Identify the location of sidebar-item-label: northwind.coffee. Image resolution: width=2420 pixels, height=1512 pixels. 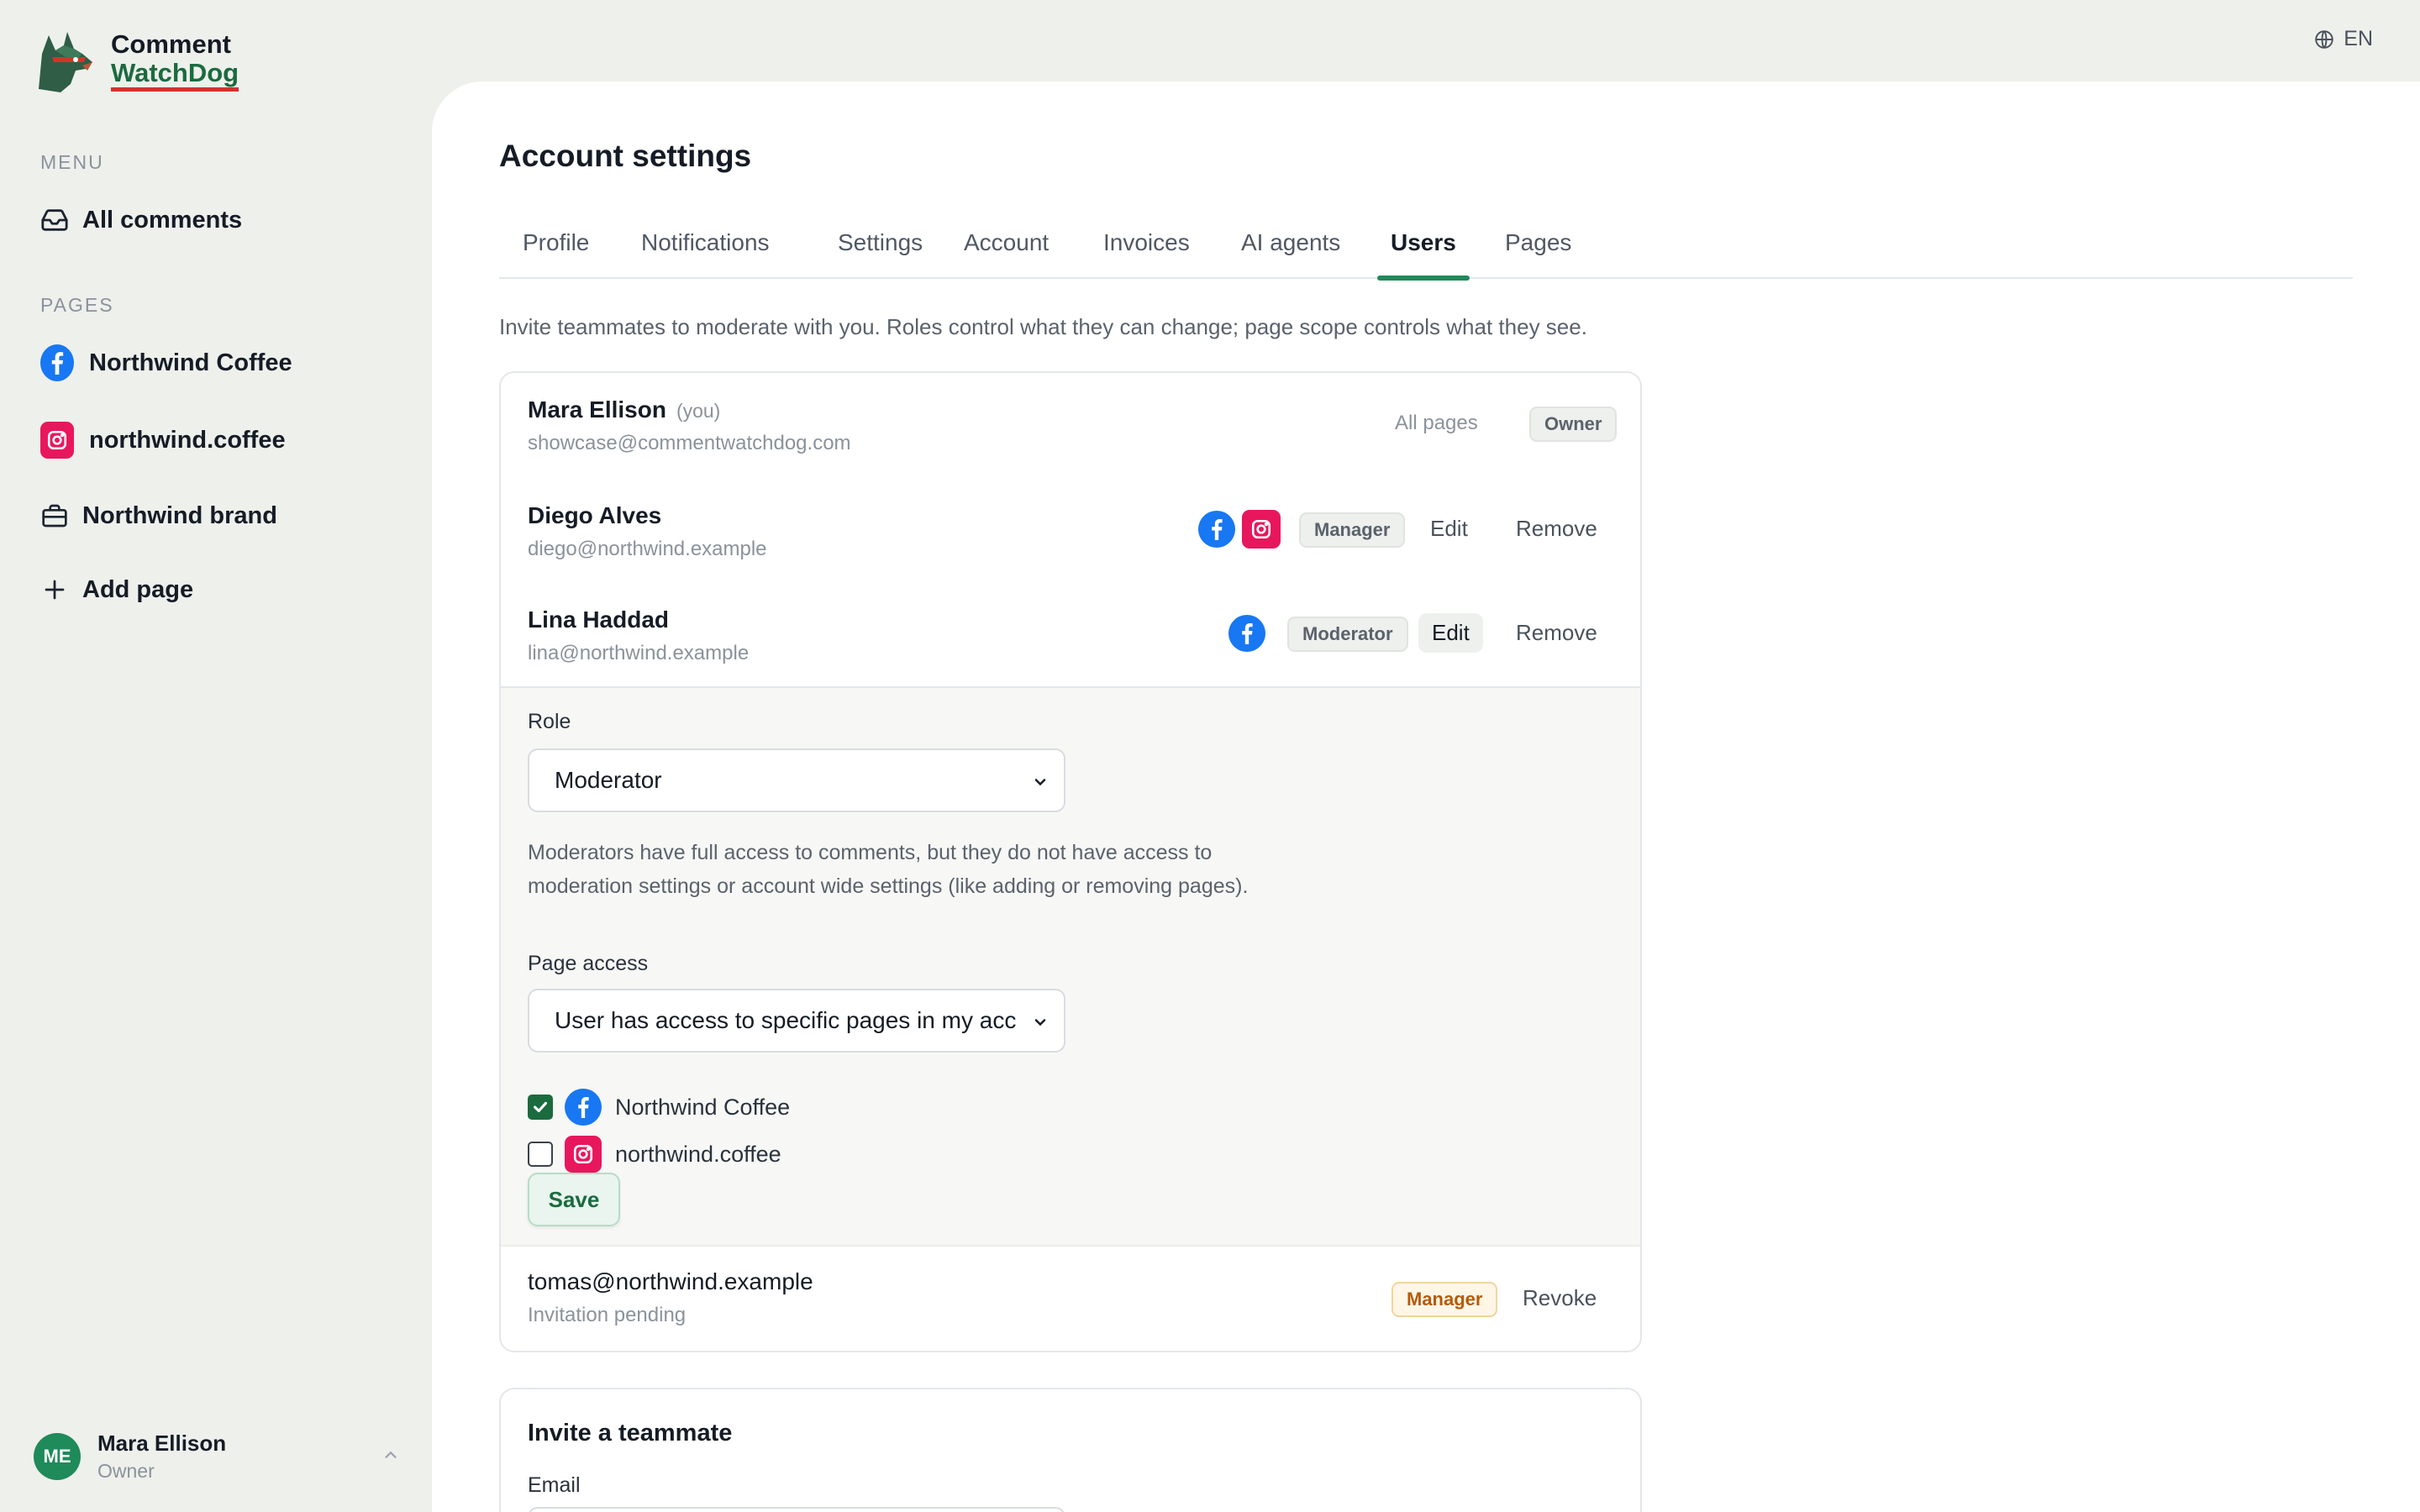
(187, 440).